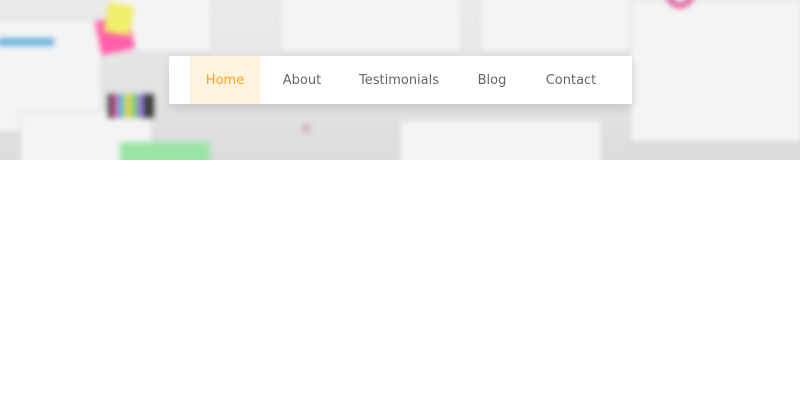  What do you see at coordinates (165, 151) in the screenshot?
I see `green-note` at bounding box center [165, 151].